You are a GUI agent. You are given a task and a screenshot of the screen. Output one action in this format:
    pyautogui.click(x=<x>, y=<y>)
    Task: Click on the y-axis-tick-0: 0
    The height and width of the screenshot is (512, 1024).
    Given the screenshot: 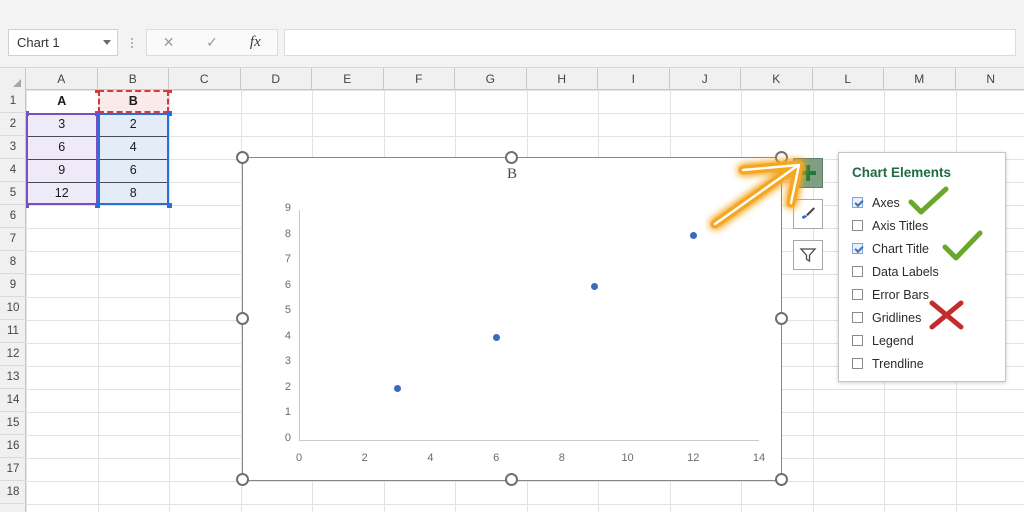 What is the action you would take?
    pyautogui.click(x=287, y=438)
    